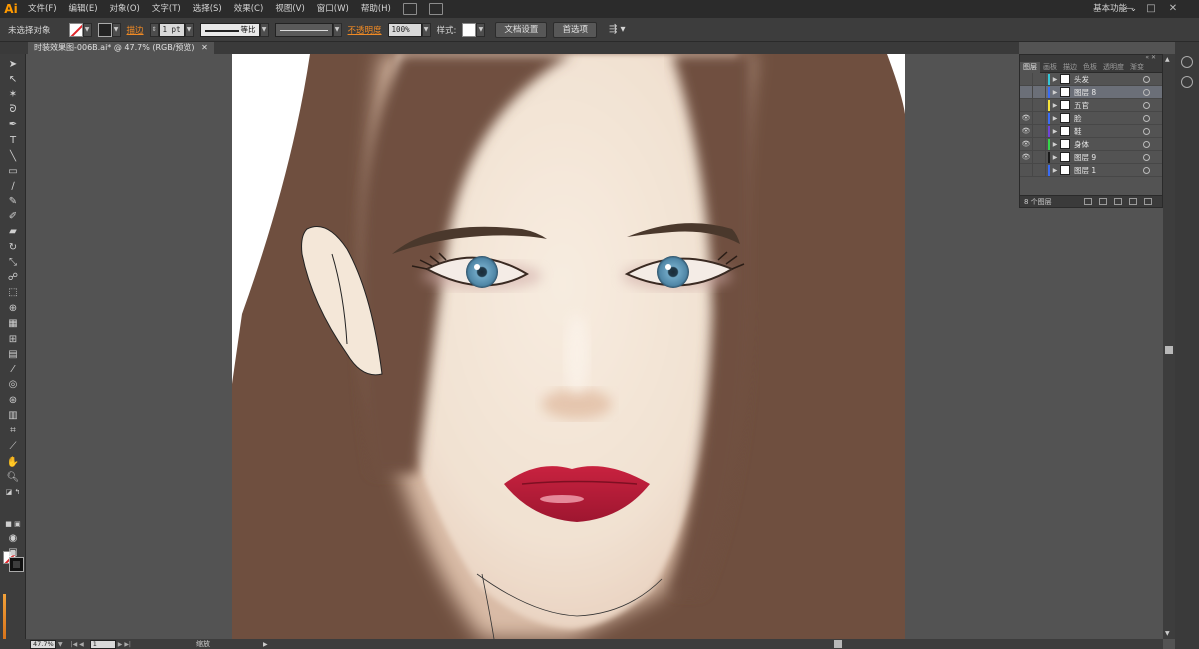 This screenshot has width=1199, height=649. What do you see at coordinates (1133, 201) in the screenshot?
I see `new-layer-icon` at bounding box center [1133, 201].